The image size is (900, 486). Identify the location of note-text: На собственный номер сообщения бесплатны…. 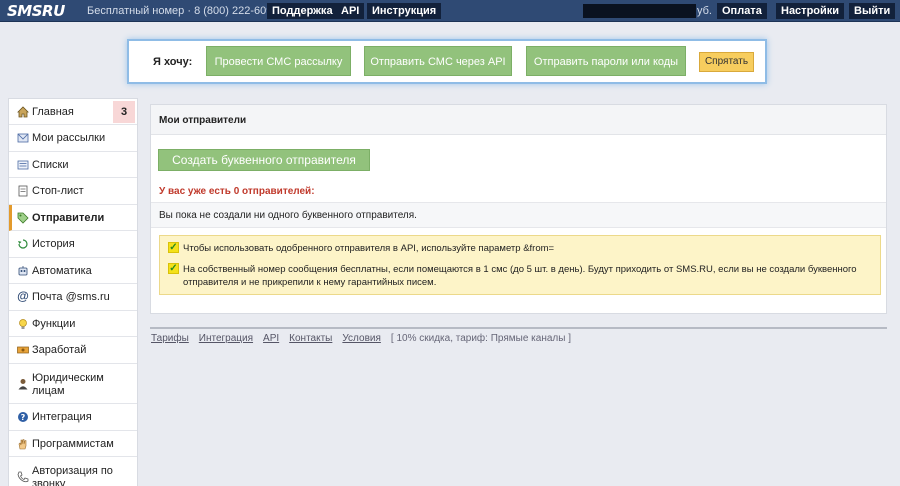
(520, 276).